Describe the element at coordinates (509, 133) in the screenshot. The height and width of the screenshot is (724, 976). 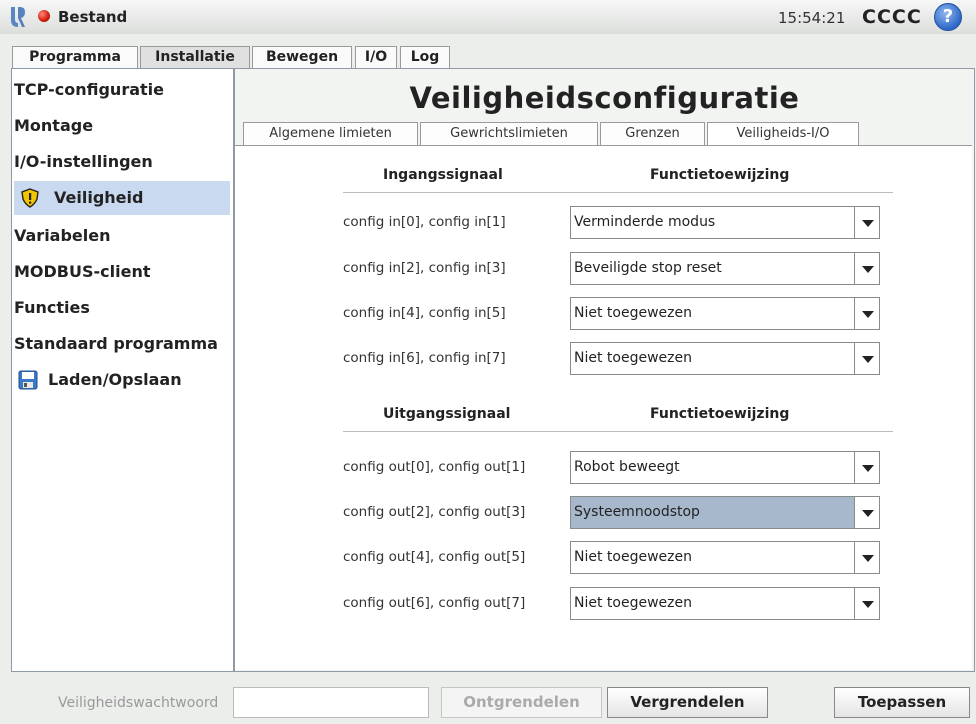
I see `tab-gewrichtslimieten: Gewrichtslimieten` at that location.